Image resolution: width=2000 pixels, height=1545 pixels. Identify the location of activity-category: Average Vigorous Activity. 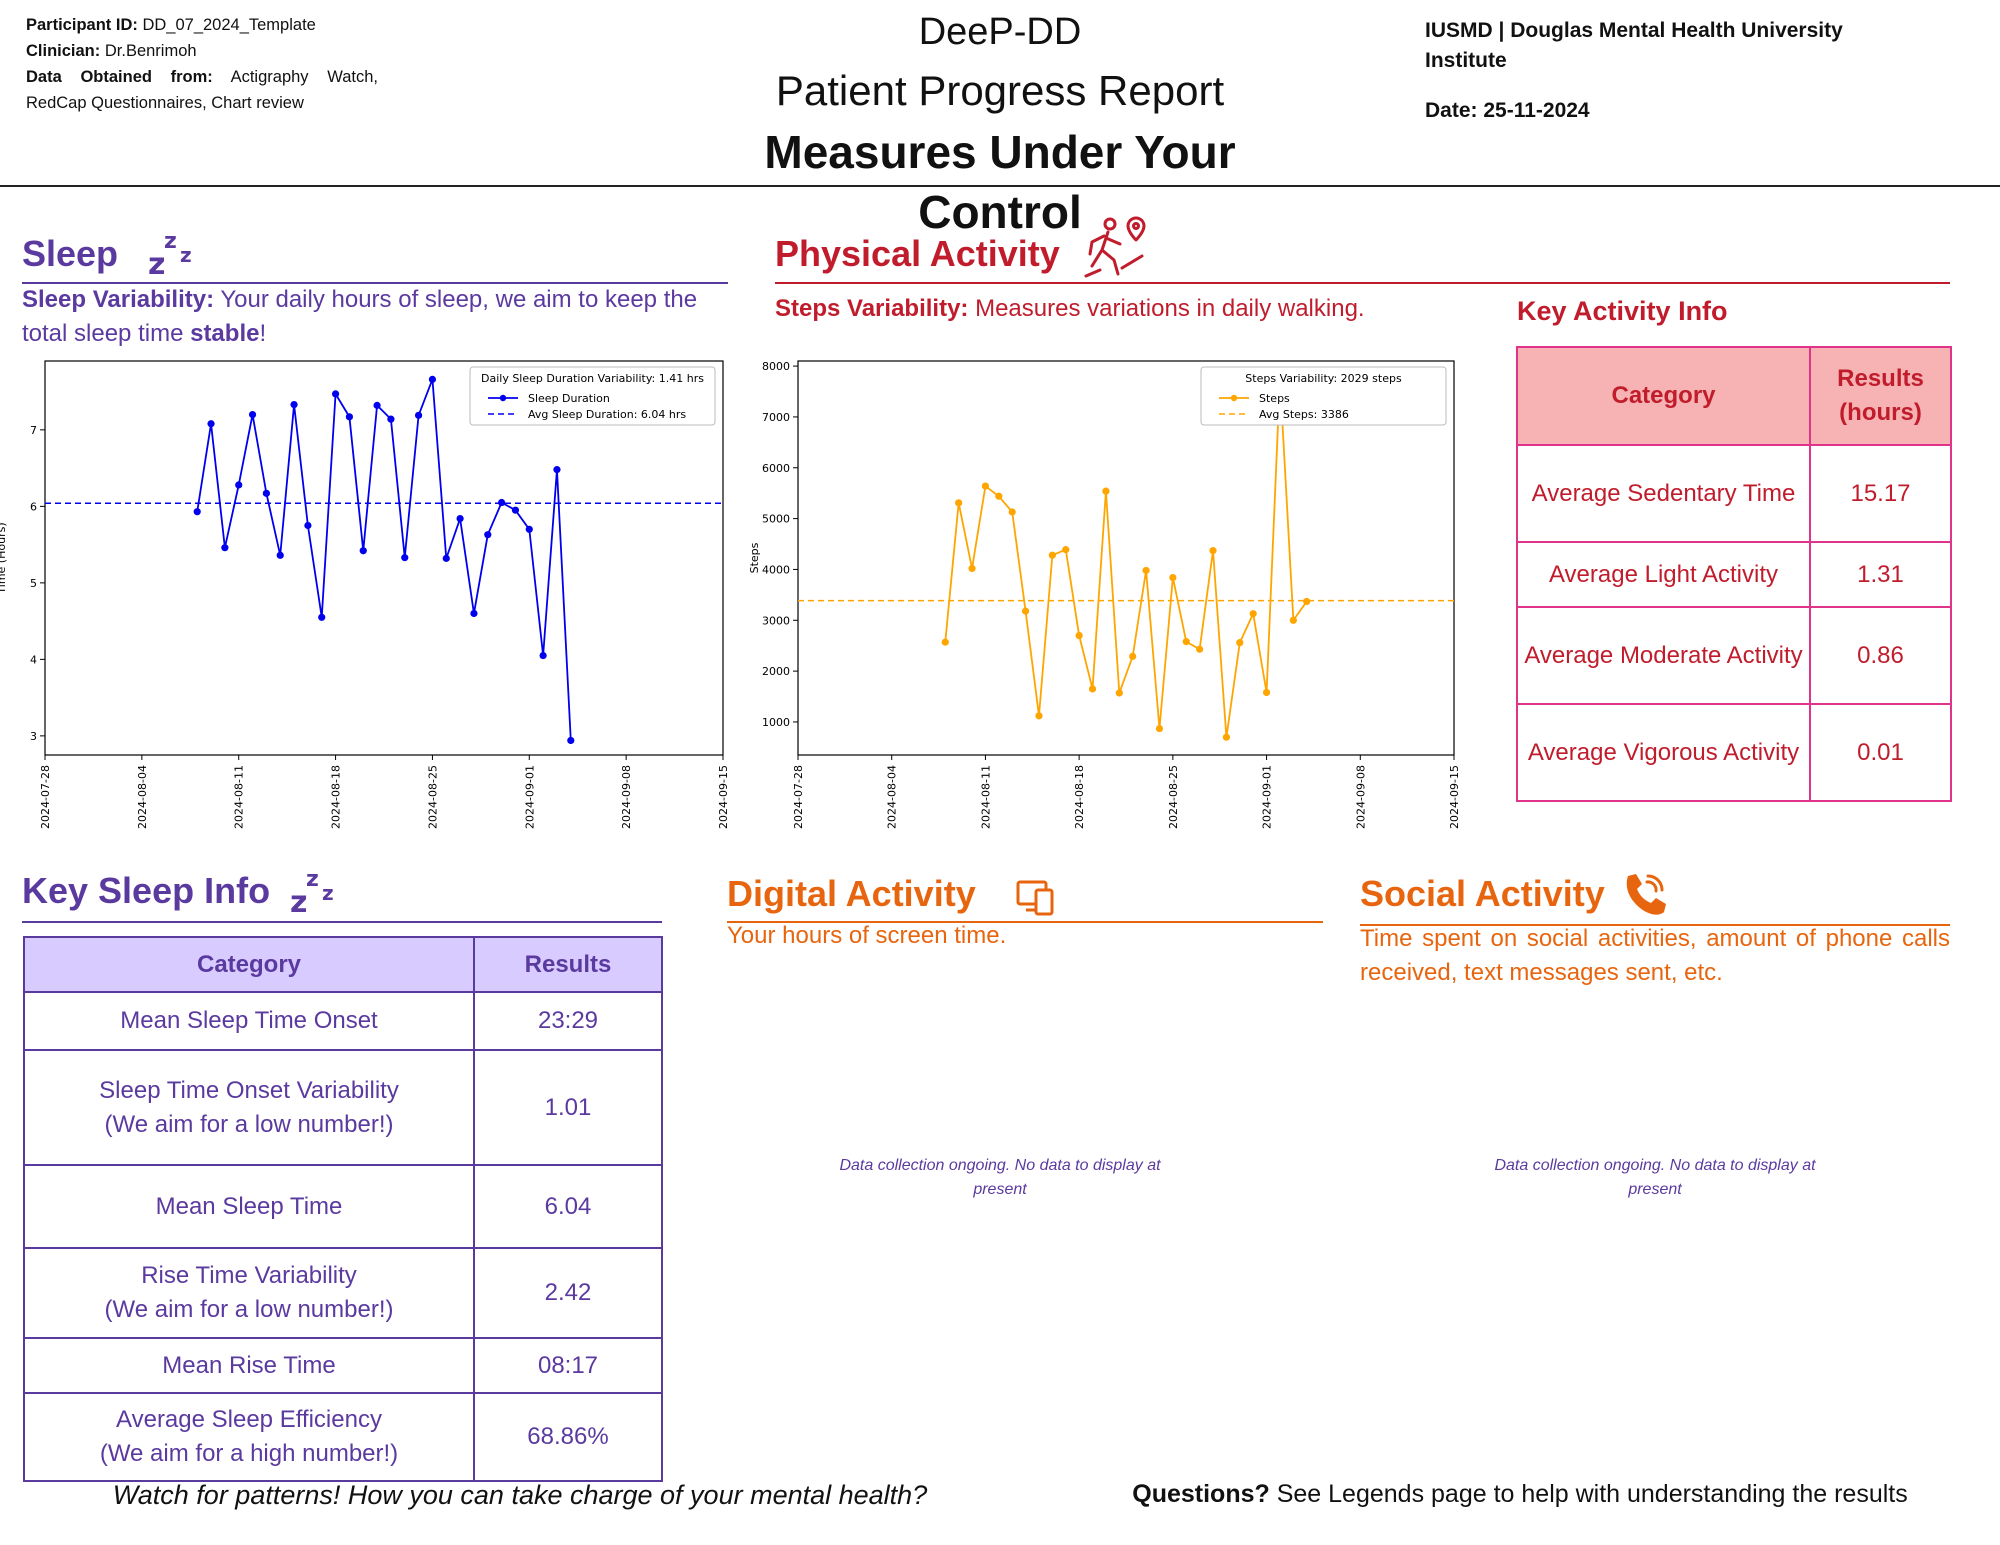
(1663, 752).